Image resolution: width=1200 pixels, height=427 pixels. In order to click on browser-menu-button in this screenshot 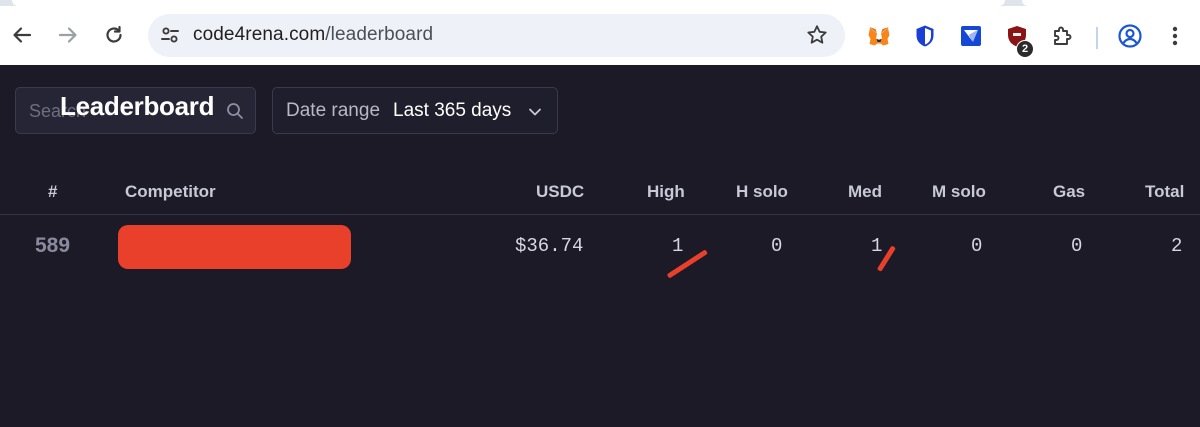, I will do `click(1175, 36)`.